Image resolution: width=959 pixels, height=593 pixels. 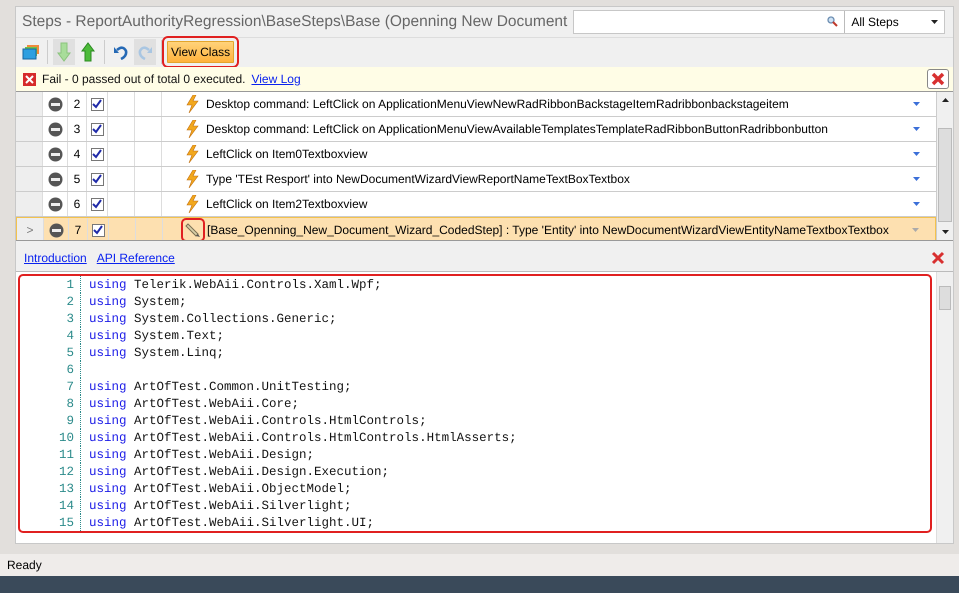 What do you see at coordinates (77, 204) in the screenshot?
I see `step-number: 6` at bounding box center [77, 204].